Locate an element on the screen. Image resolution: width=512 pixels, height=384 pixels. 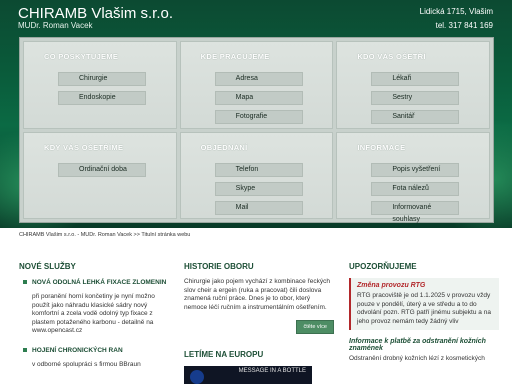
menu-box-title: CO POSKYTUJEME is located at coordinates (81, 56).